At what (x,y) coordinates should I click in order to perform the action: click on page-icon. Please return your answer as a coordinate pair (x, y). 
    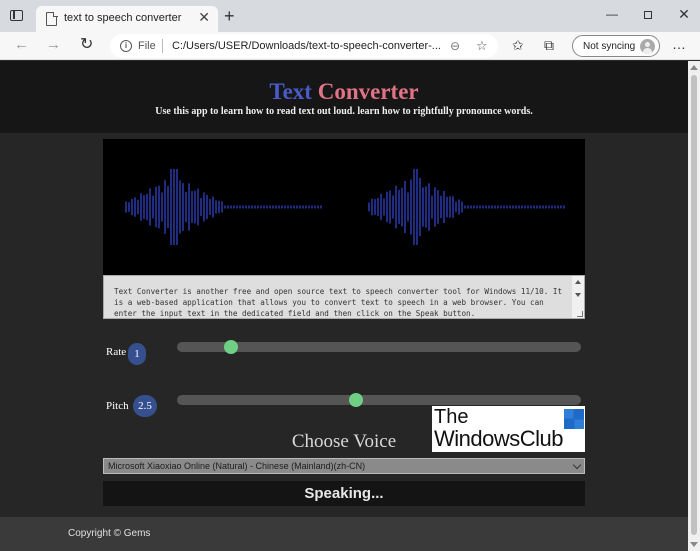
    Looking at the image, I should click on (52, 18).